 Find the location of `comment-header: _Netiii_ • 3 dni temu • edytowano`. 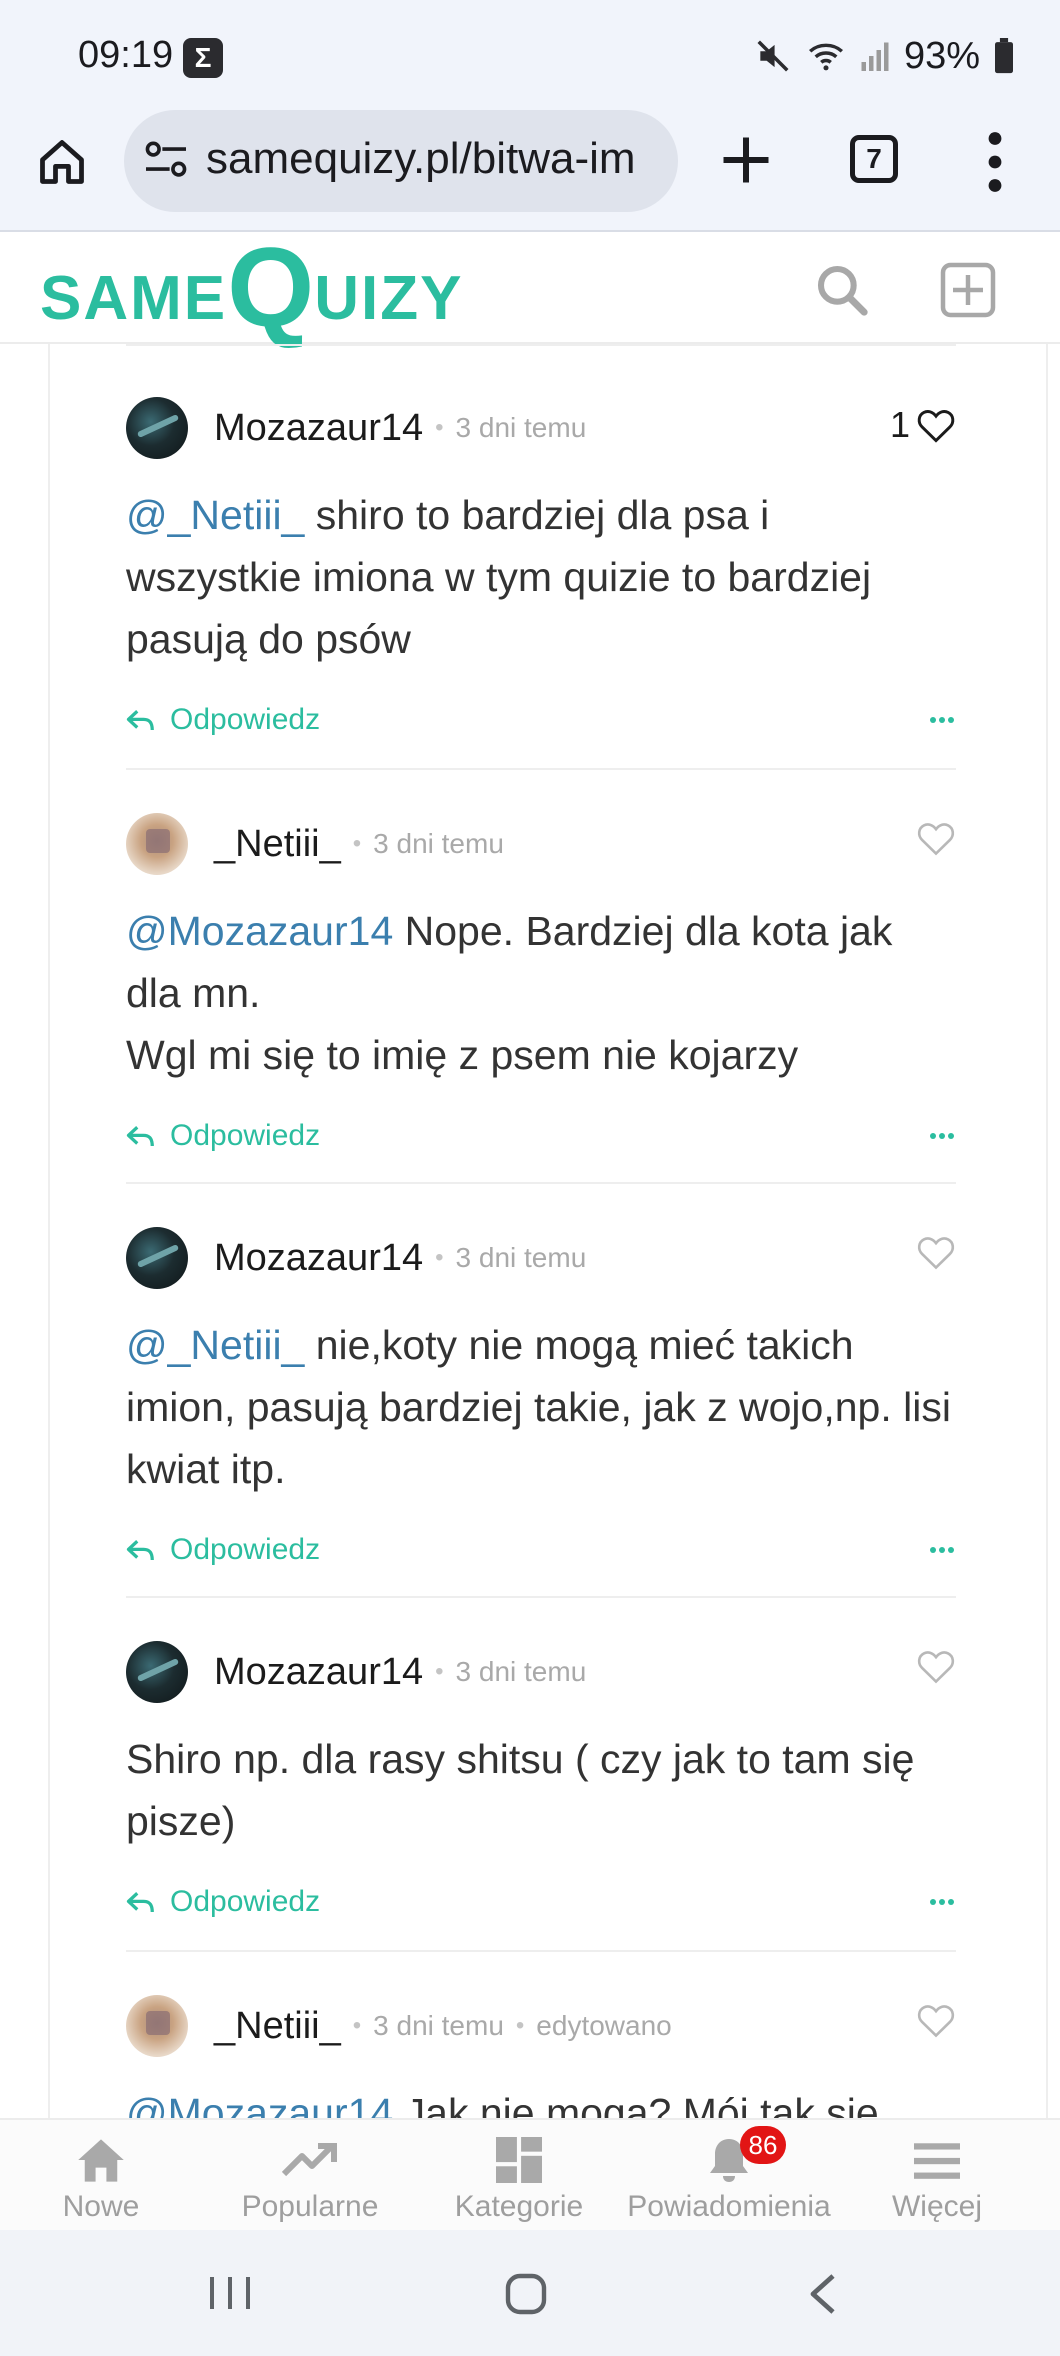

comment-header: _Netiii_ • 3 dni temu • edytowano is located at coordinates (541, 2026).